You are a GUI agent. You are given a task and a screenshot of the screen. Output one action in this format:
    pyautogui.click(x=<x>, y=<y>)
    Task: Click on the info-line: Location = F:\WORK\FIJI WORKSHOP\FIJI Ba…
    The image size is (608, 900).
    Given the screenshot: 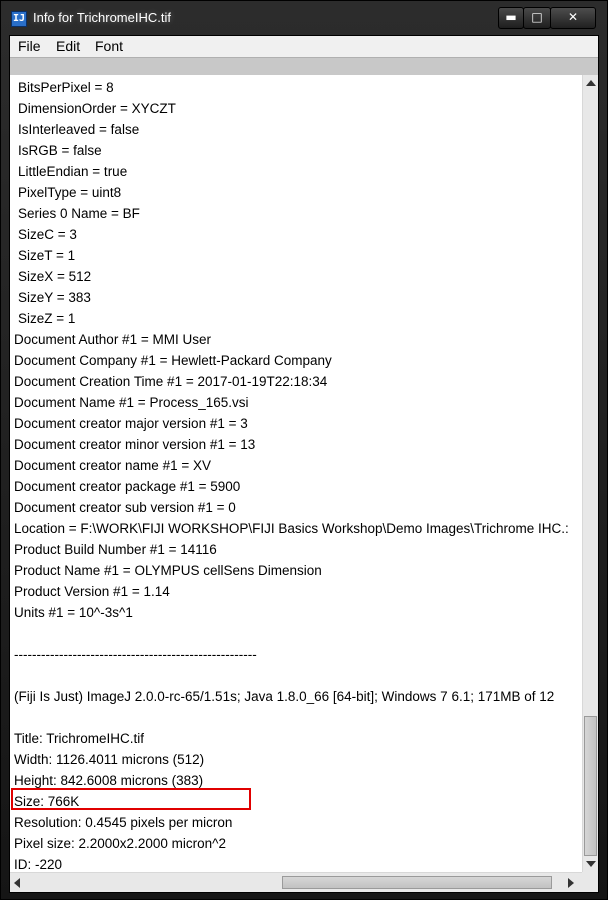 What is the action you would take?
    pyautogui.click(x=291, y=528)
    